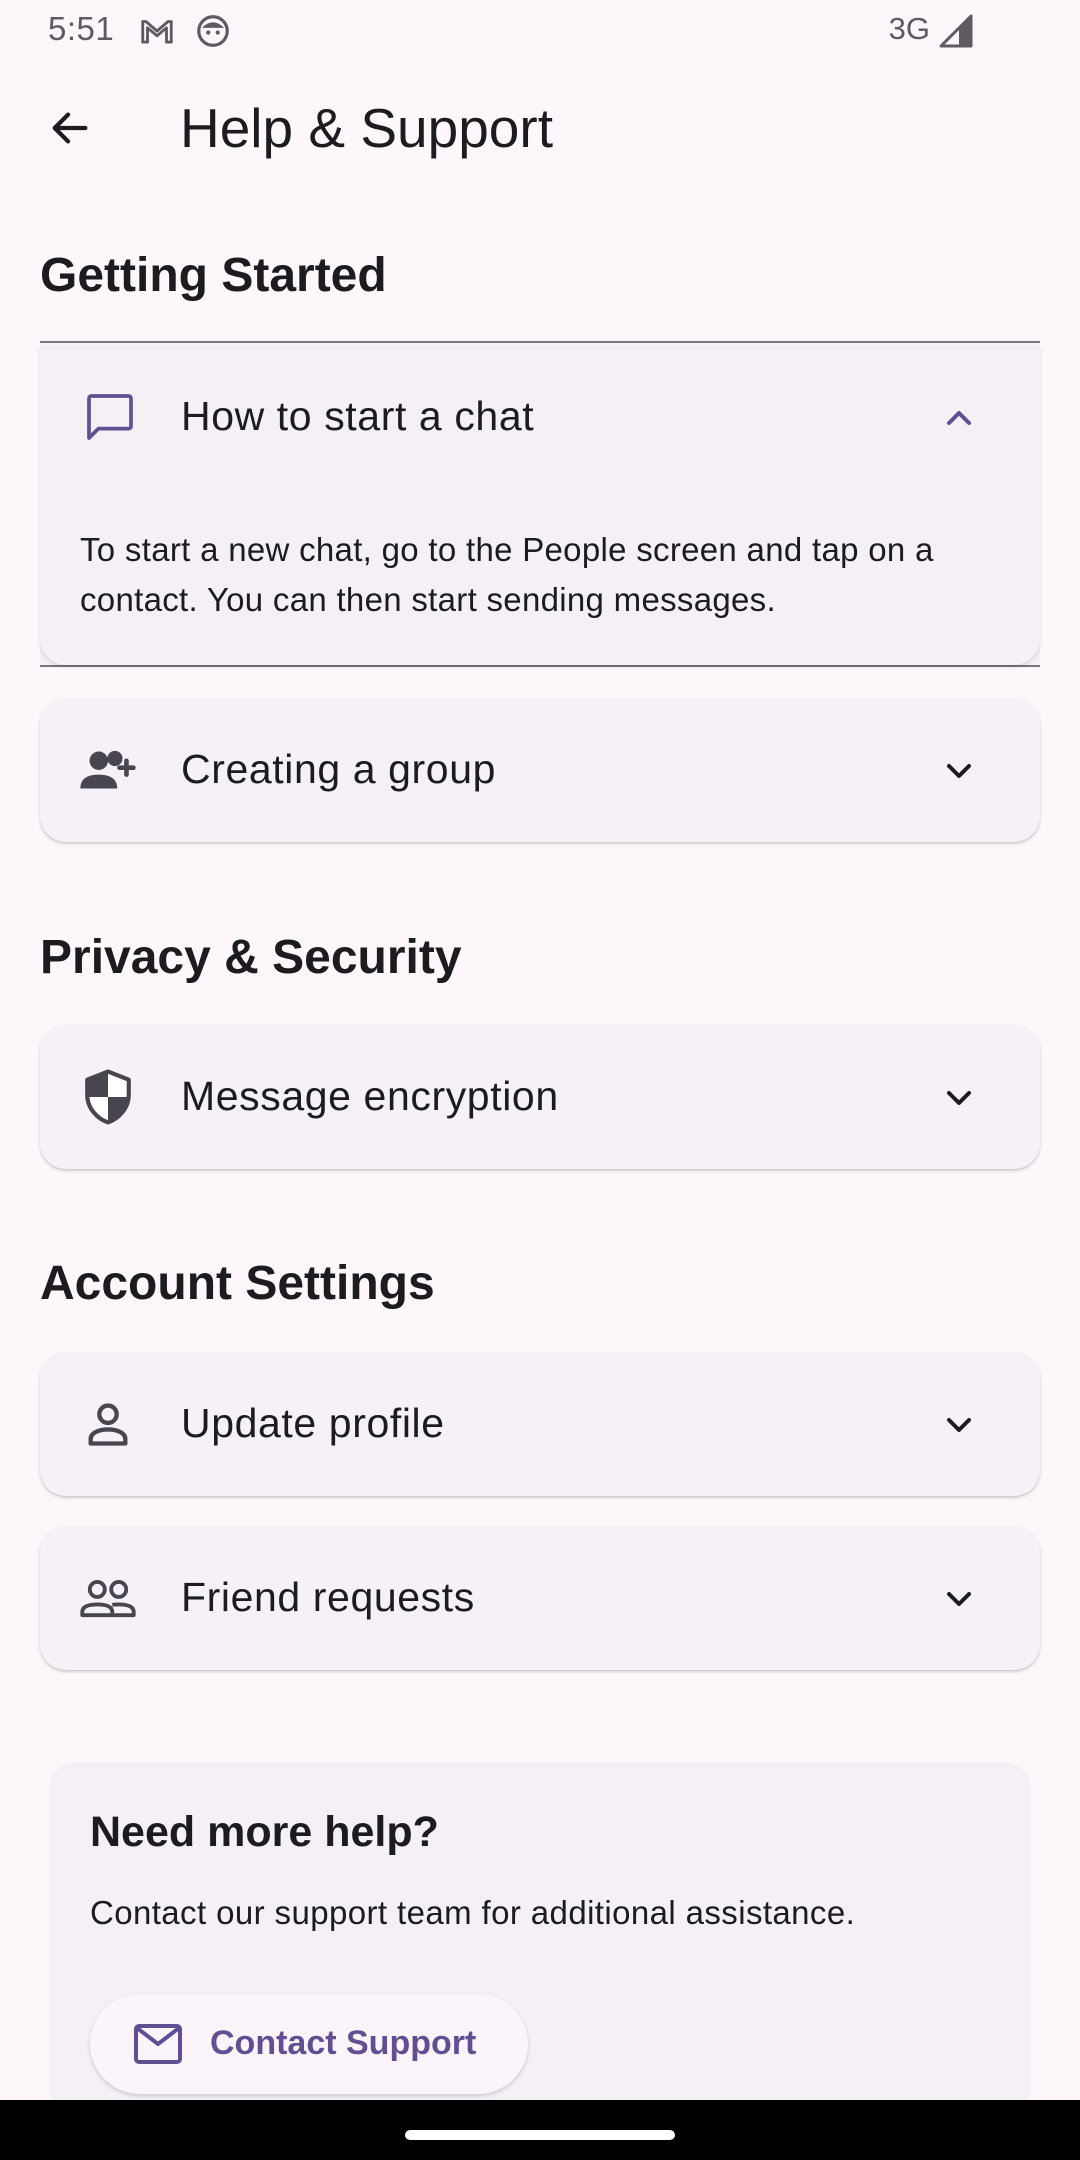 The width and height of the screenshot is (1080, 2160). I want to click on app-bar: Help & Support, so click(540, 130).